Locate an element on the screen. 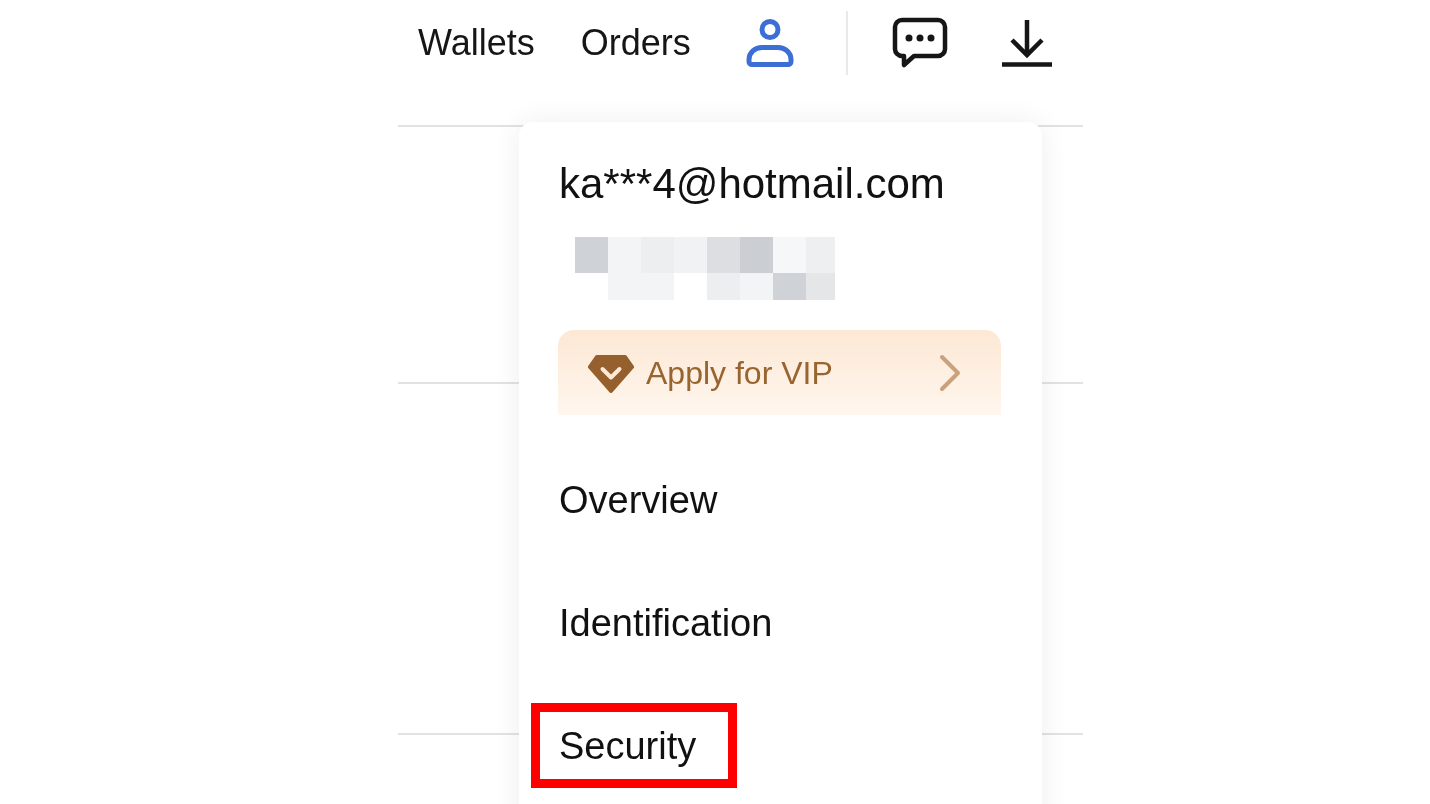 The width and height of the screenshot is (1430, 804). user-icon is located at coordinates (769, 43).